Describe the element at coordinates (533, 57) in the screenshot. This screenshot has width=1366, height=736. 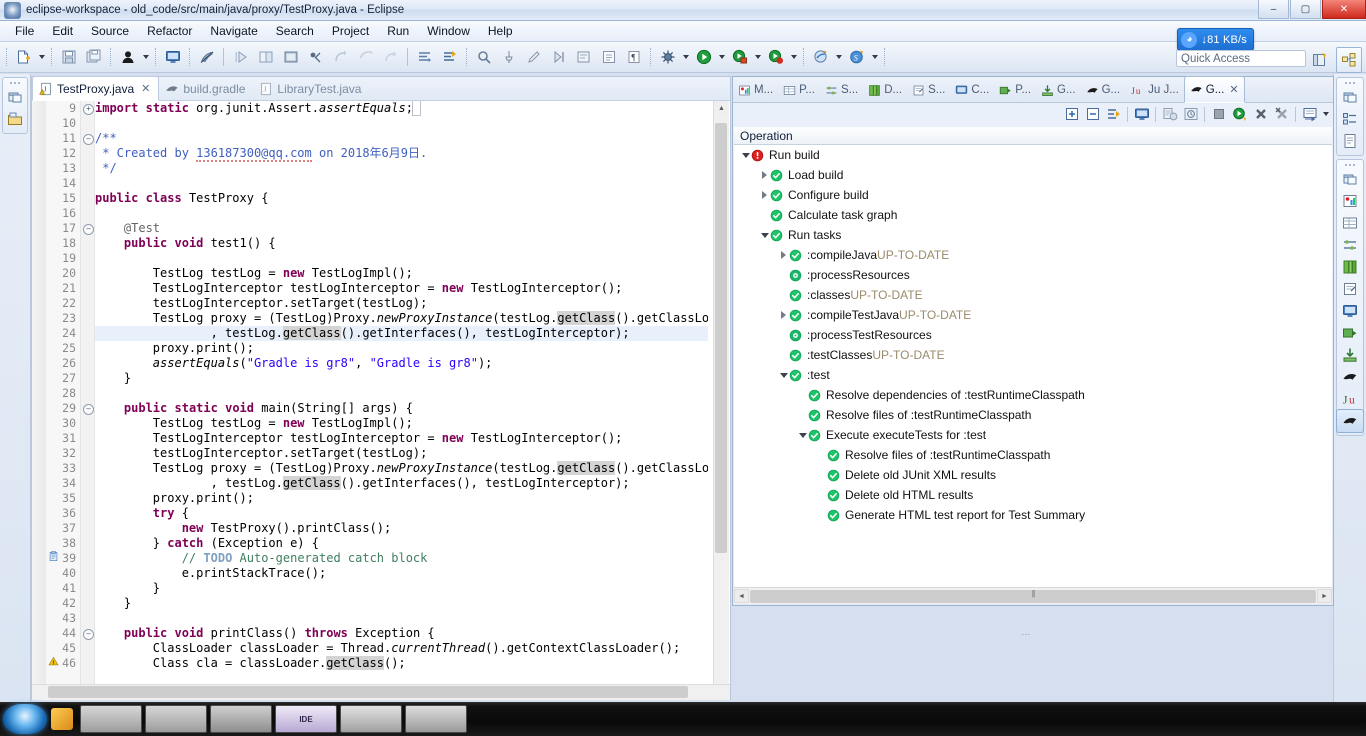
I see `pencil-icon` at that location.